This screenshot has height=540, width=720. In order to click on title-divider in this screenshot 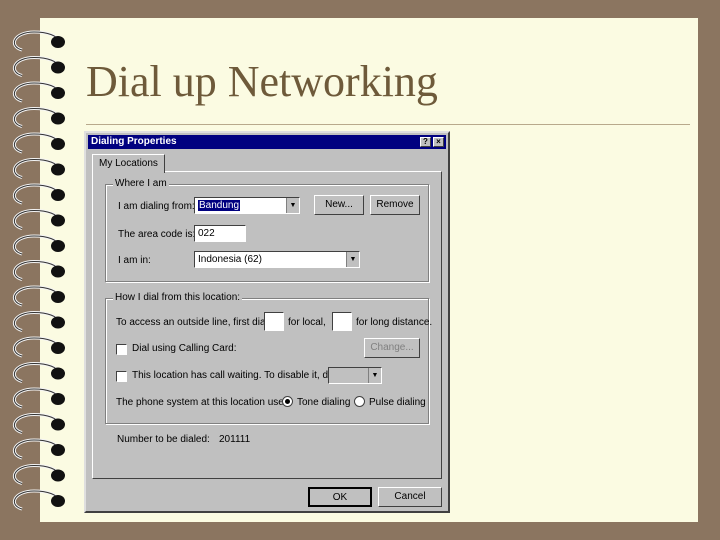, I will do `click(388, 124)`.